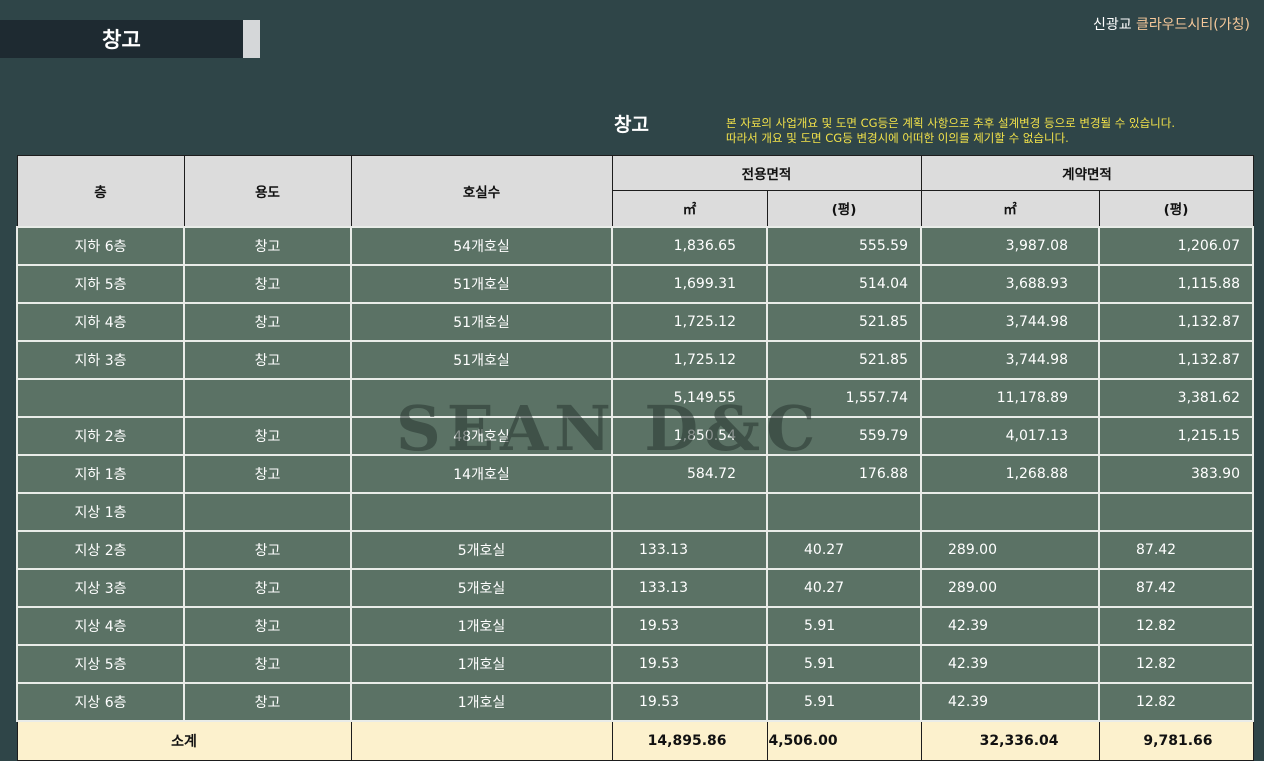 The height and width of the screenshot is (761, 1264). I want to click on contract-pyeong-cell: 3,381.62, so click(1176, 397).